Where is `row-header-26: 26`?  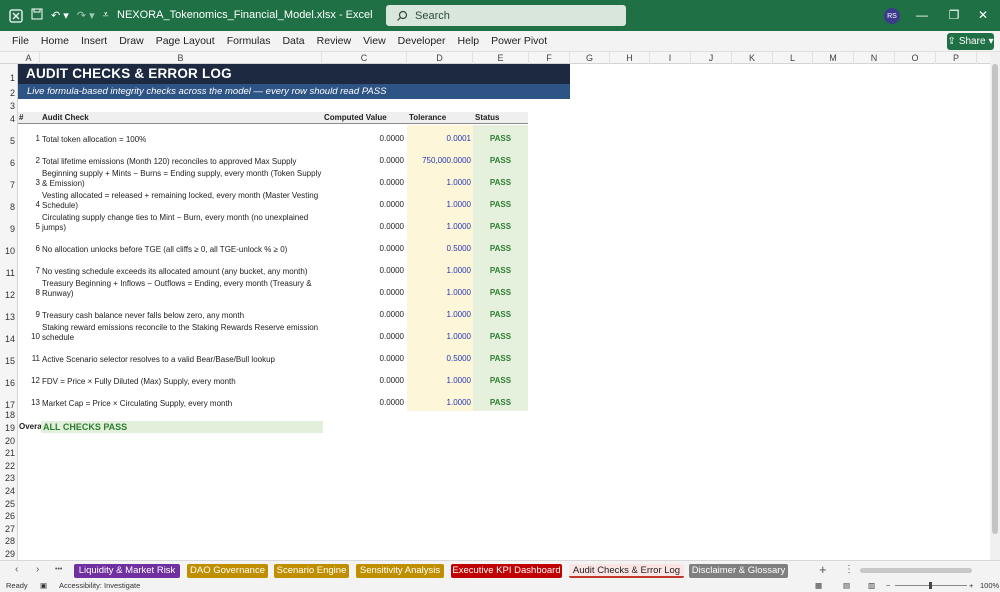 row-header-26: 26 is located at coordinates (8, 516).